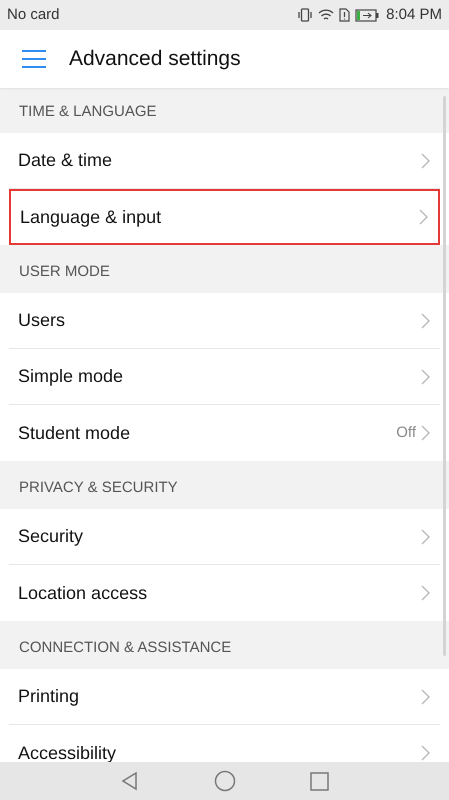 This screenshot has width=449, height=800. I want to click on settings-row: Student mode Off, so click(224, 433).